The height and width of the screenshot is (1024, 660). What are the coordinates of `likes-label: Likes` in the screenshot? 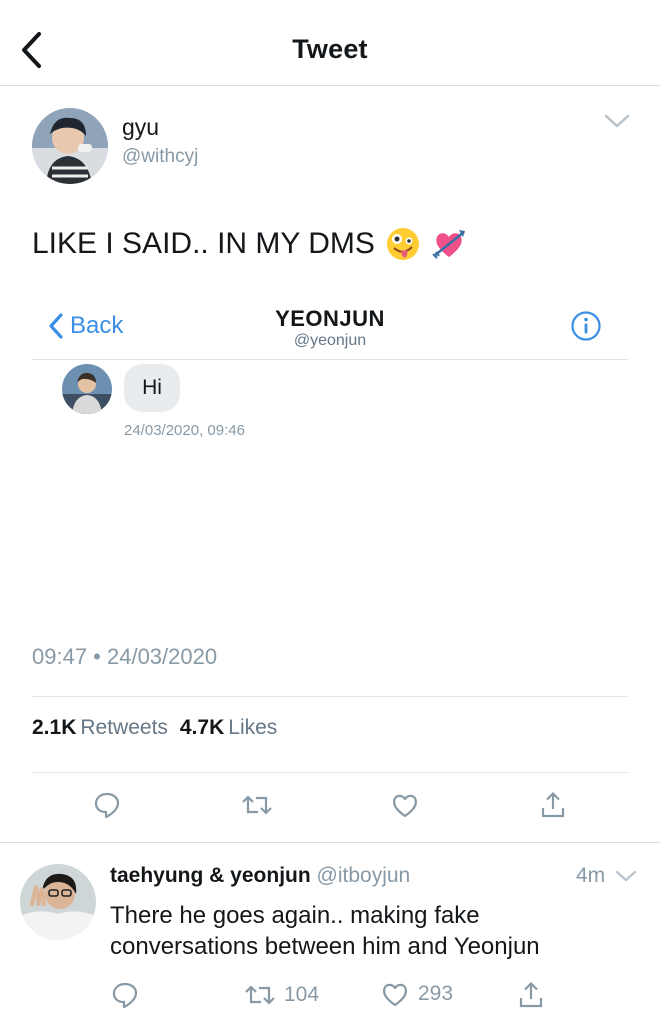 It's located at (252, 728).